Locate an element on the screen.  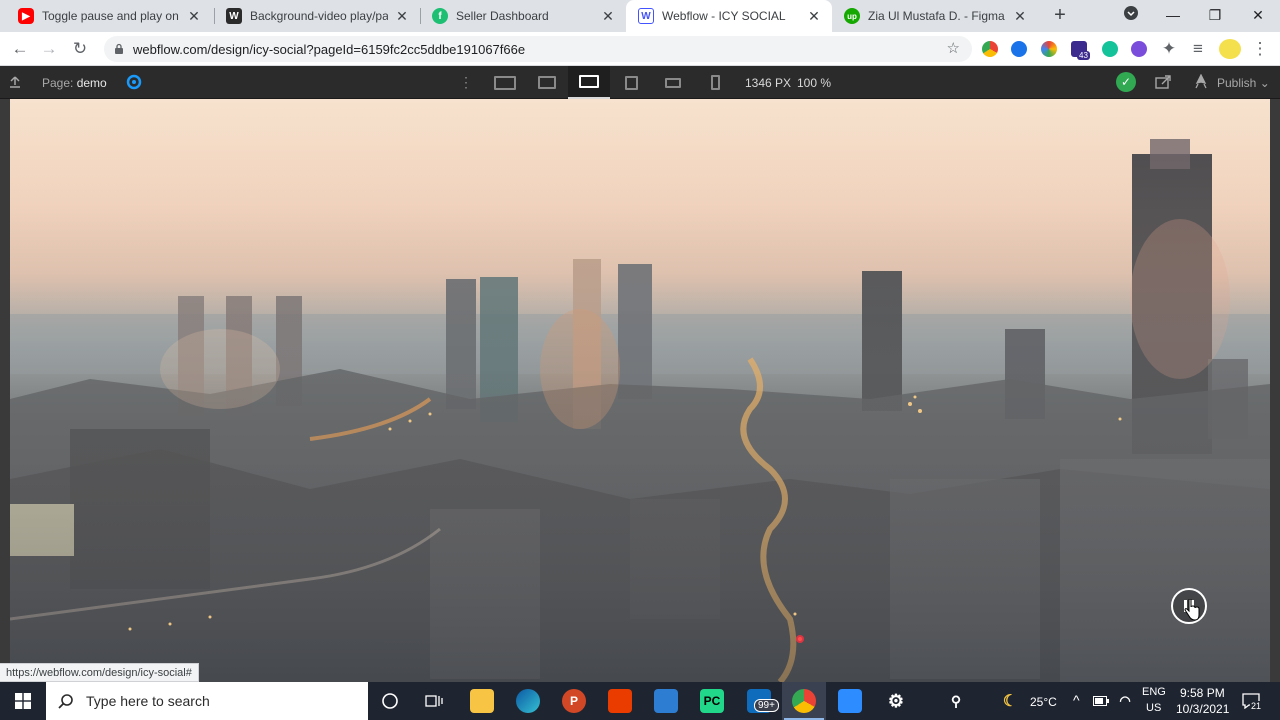
settings-gear-icon: ⚙ is located at coordinates (896, 701).